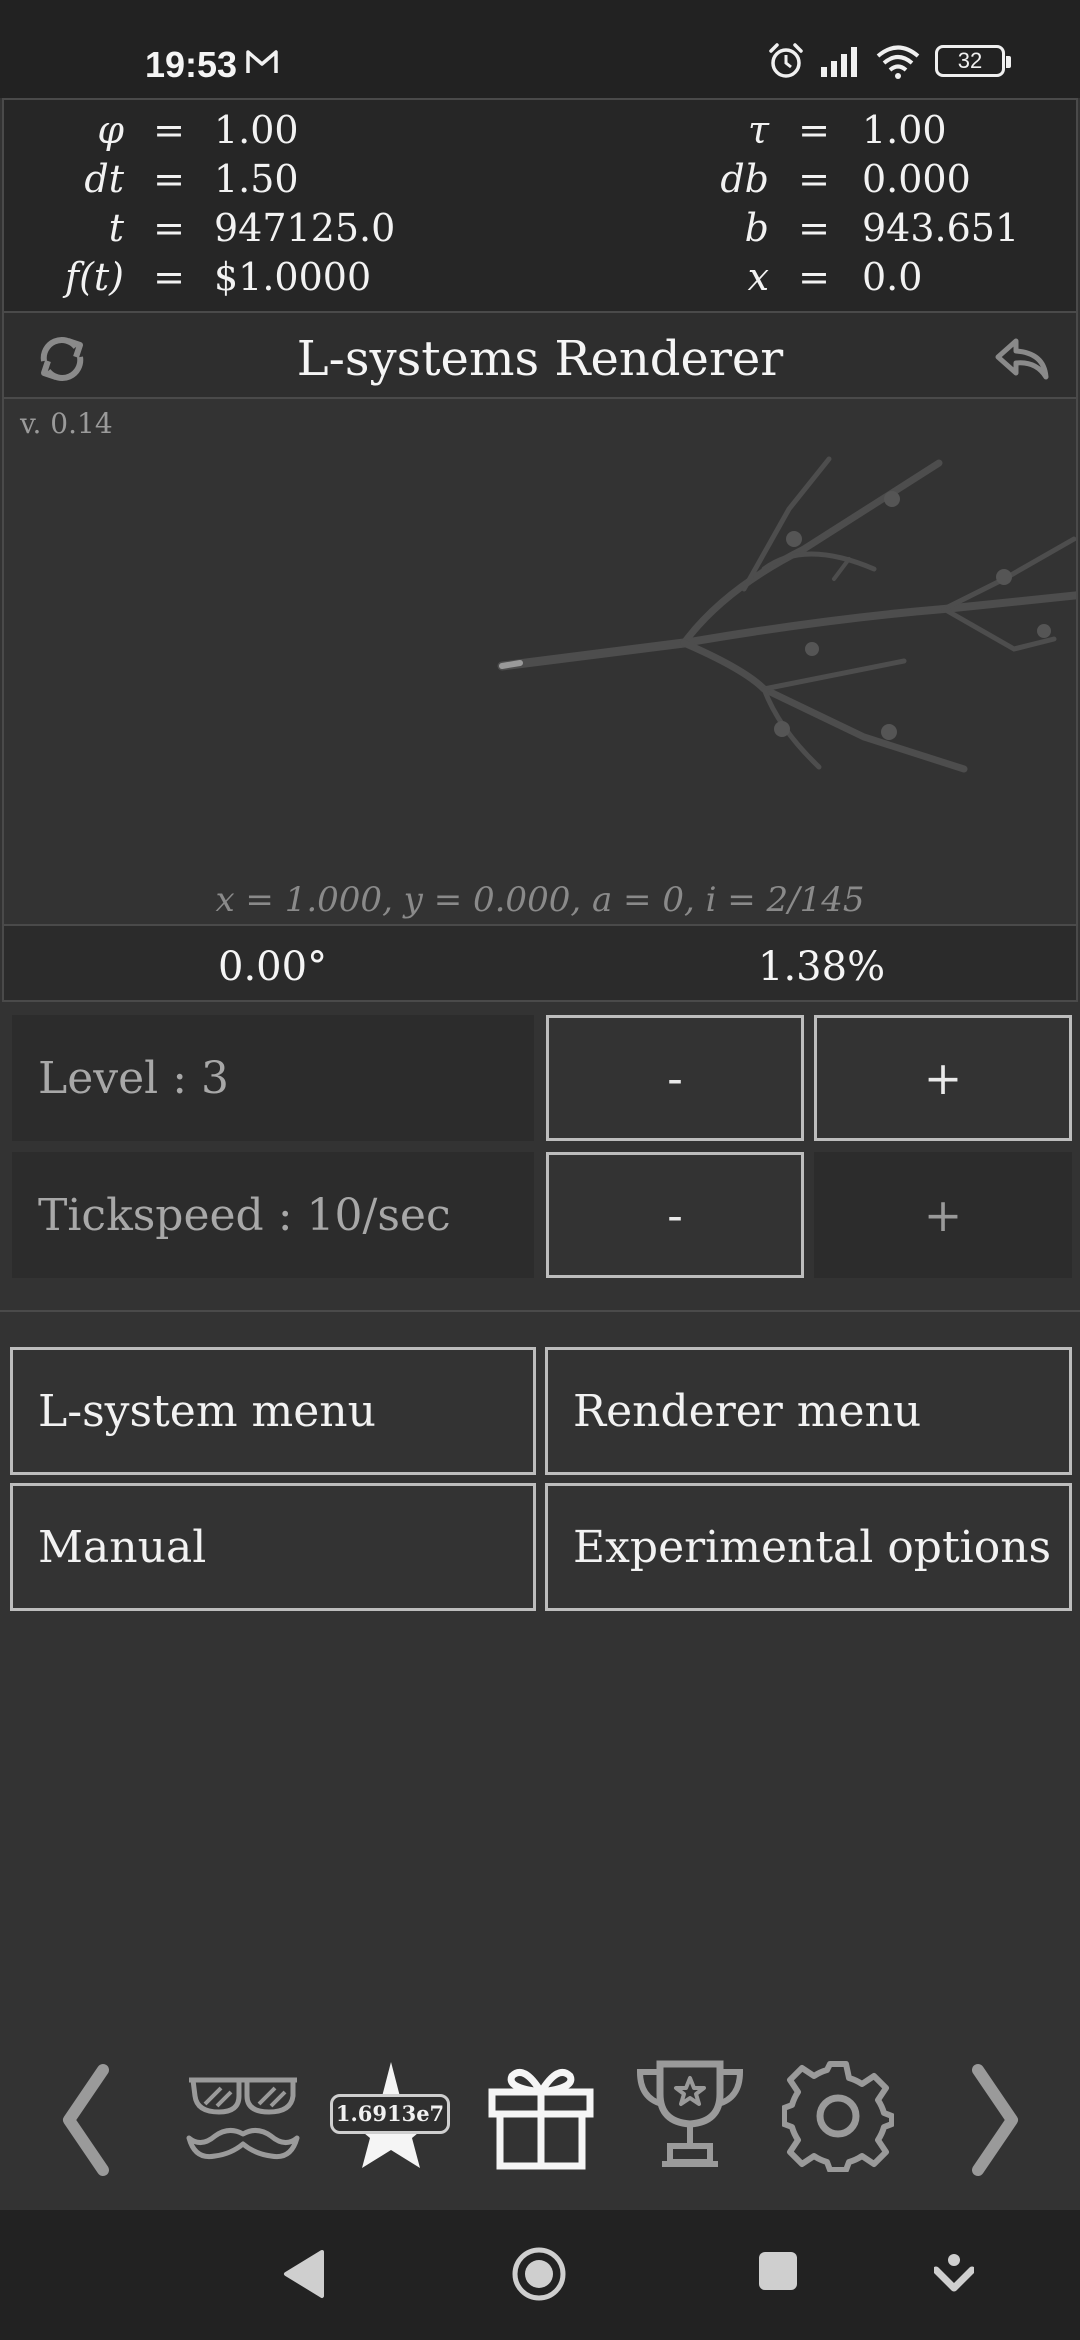 This screenshot has height=2340, width=1080. Describe the element at coordinates (273, 1078) in the screenshot. I see `level-label: Level : 3` at that location.